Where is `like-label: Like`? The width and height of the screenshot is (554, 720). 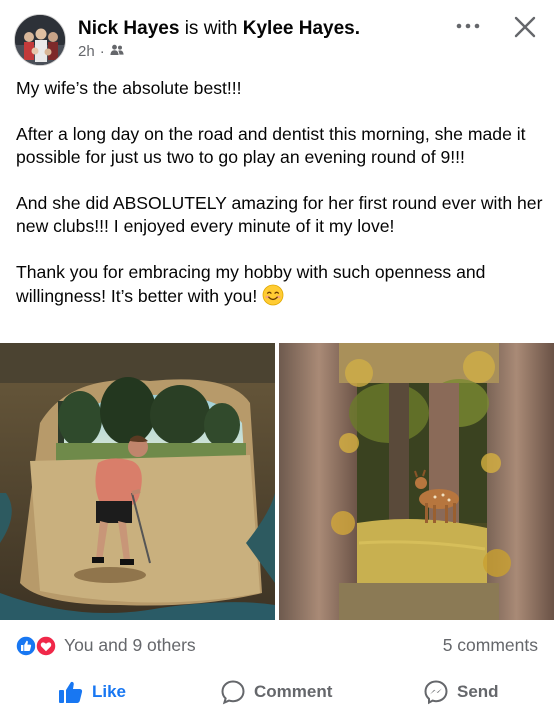
like-label: Like is located at coordinates (109, 691).